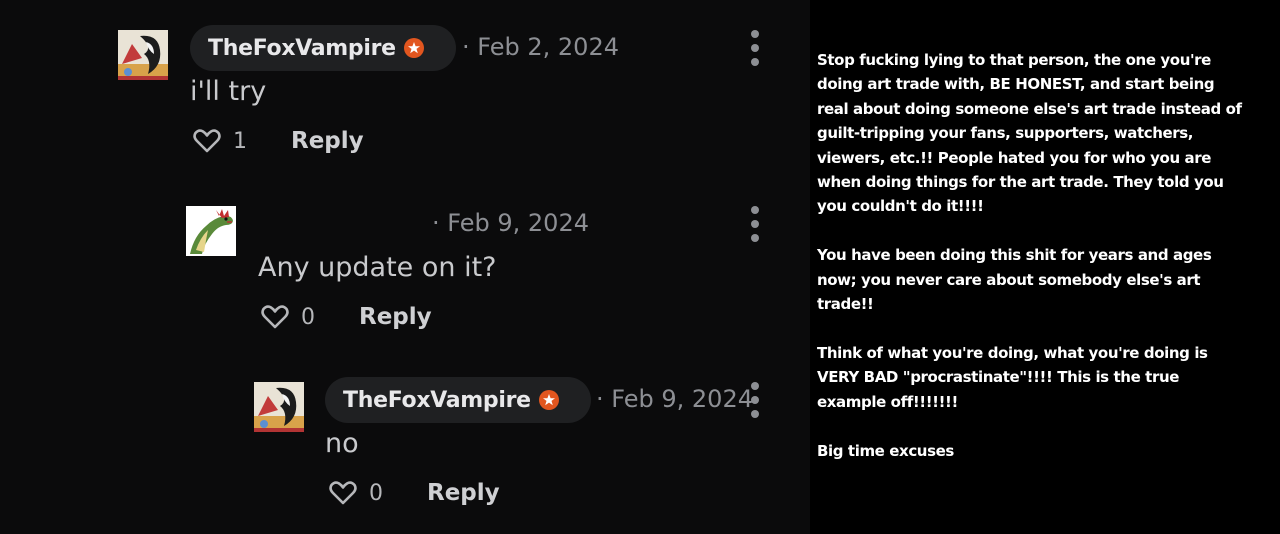  What do you see at coordinates (211, 231) in the screenshot?
I see `avatar-dinosaur-icon` at bounding box center [211, 231].